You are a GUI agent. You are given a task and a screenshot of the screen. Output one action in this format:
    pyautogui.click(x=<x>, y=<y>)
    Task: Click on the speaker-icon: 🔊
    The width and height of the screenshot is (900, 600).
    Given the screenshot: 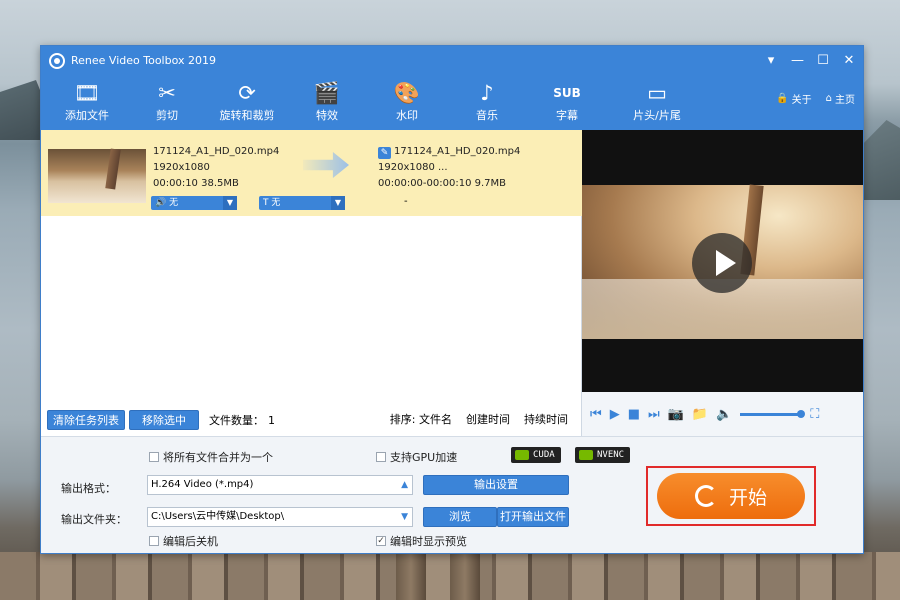 What is the action you would take?
    pyautogui.click(x=162, y=203)
    